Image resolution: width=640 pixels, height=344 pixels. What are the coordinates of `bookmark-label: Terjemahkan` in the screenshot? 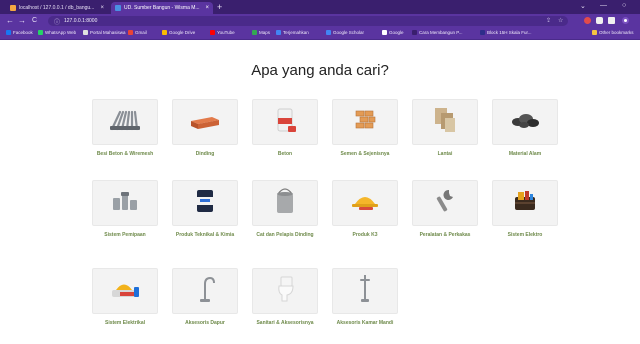 It's located at (296, 32).